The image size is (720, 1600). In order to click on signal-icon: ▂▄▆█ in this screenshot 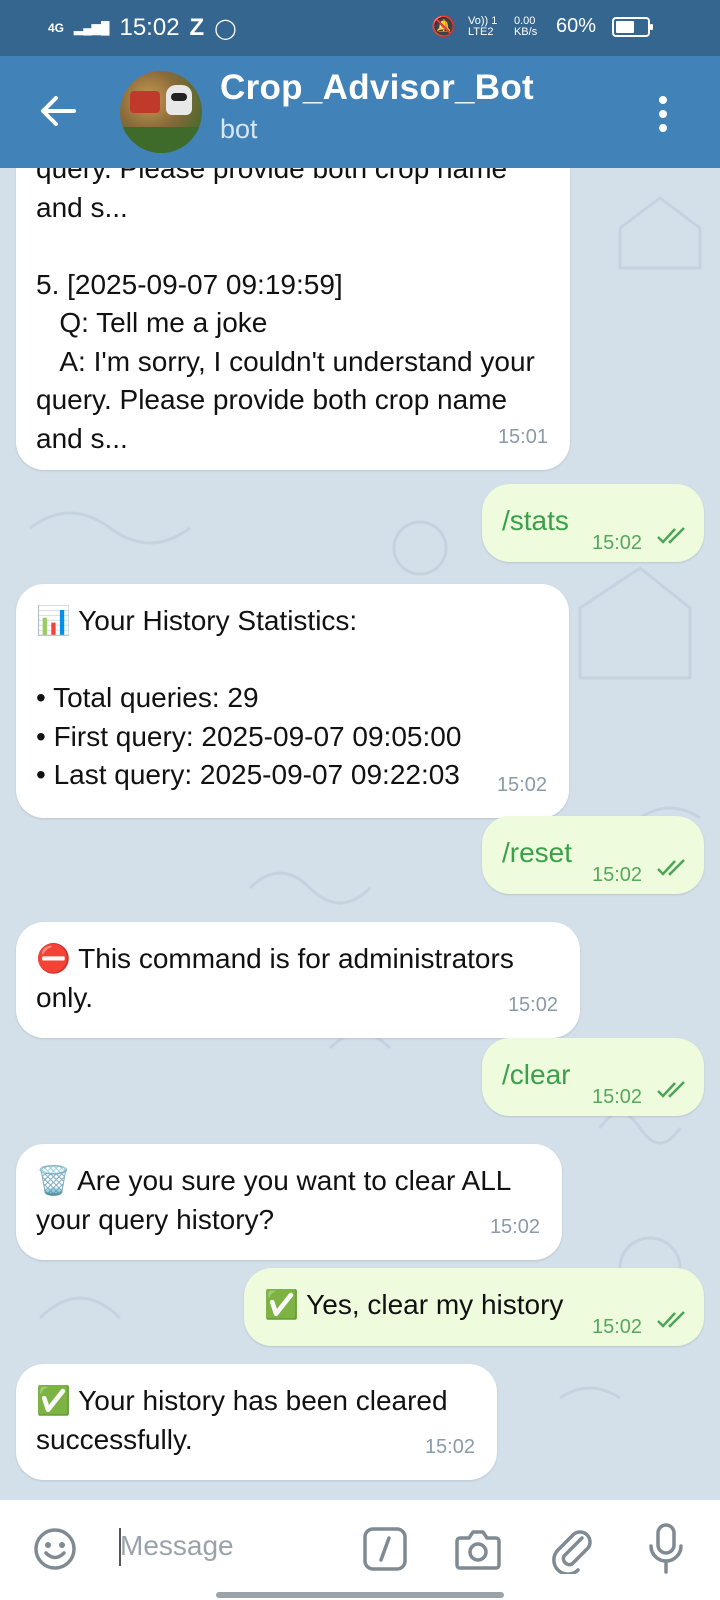, I will do `click(92, 28)`.